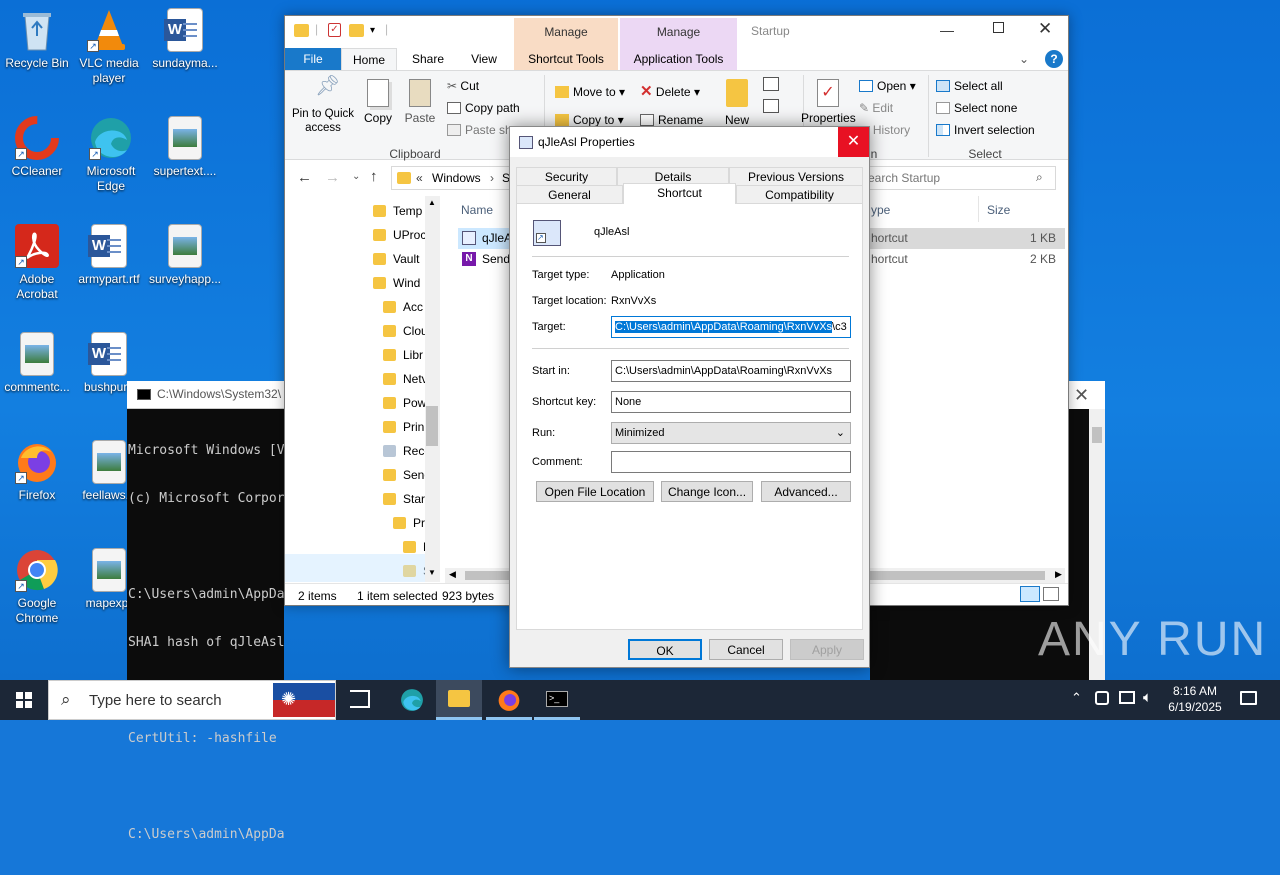  I want to click on explorer-title-bar: | ✓ ▾ | Manage Manage Startup — ✕, so click(676, 43).